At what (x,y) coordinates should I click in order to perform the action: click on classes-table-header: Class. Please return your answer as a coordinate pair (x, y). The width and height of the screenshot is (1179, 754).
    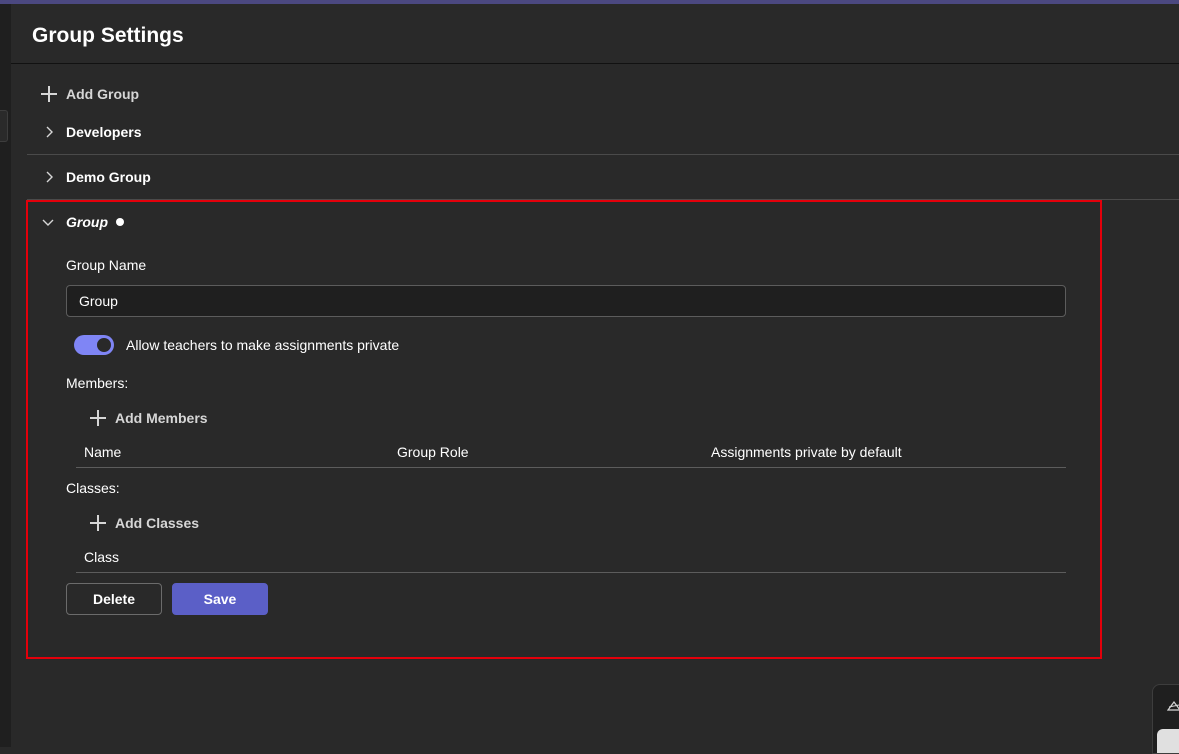
    Looking at the image, I should click on (571, 557).